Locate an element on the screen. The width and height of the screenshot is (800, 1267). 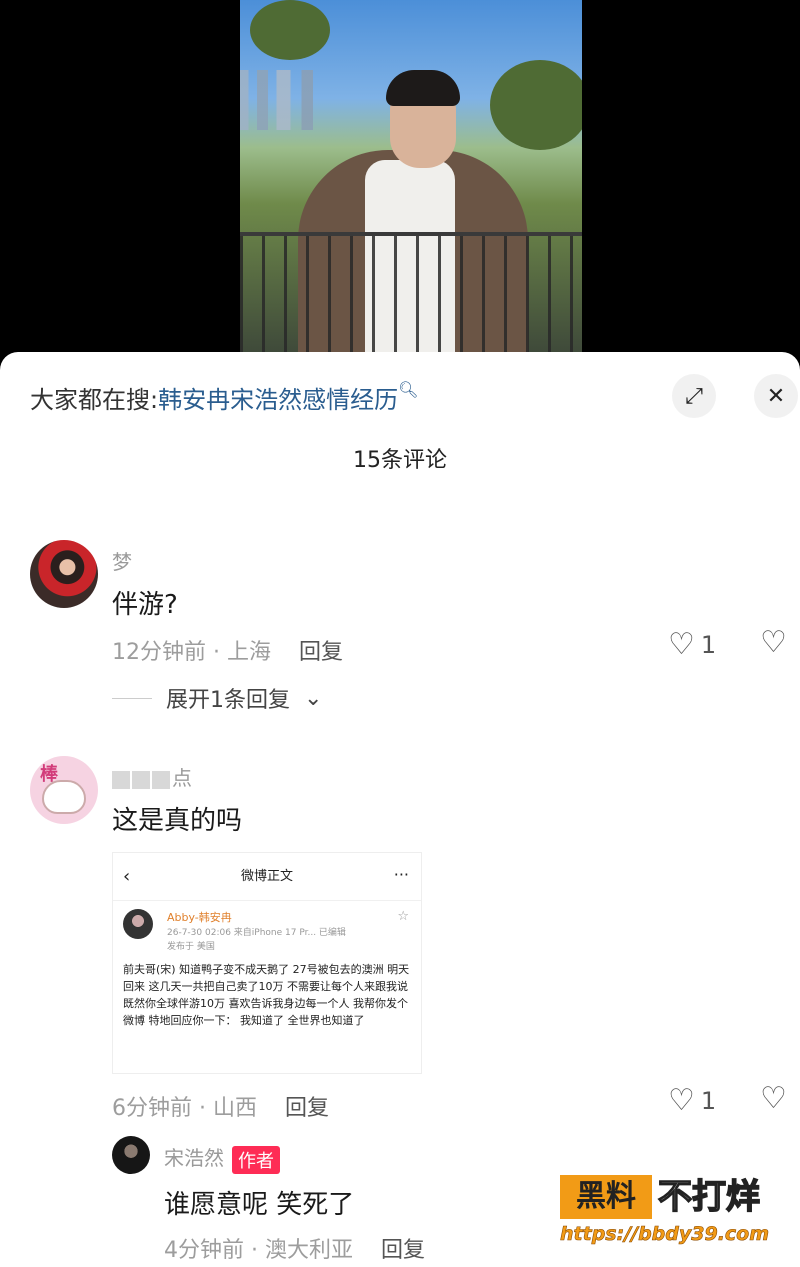
expand-replies: 展开1条回复 ⌄ is located at coordinates (217, 698).